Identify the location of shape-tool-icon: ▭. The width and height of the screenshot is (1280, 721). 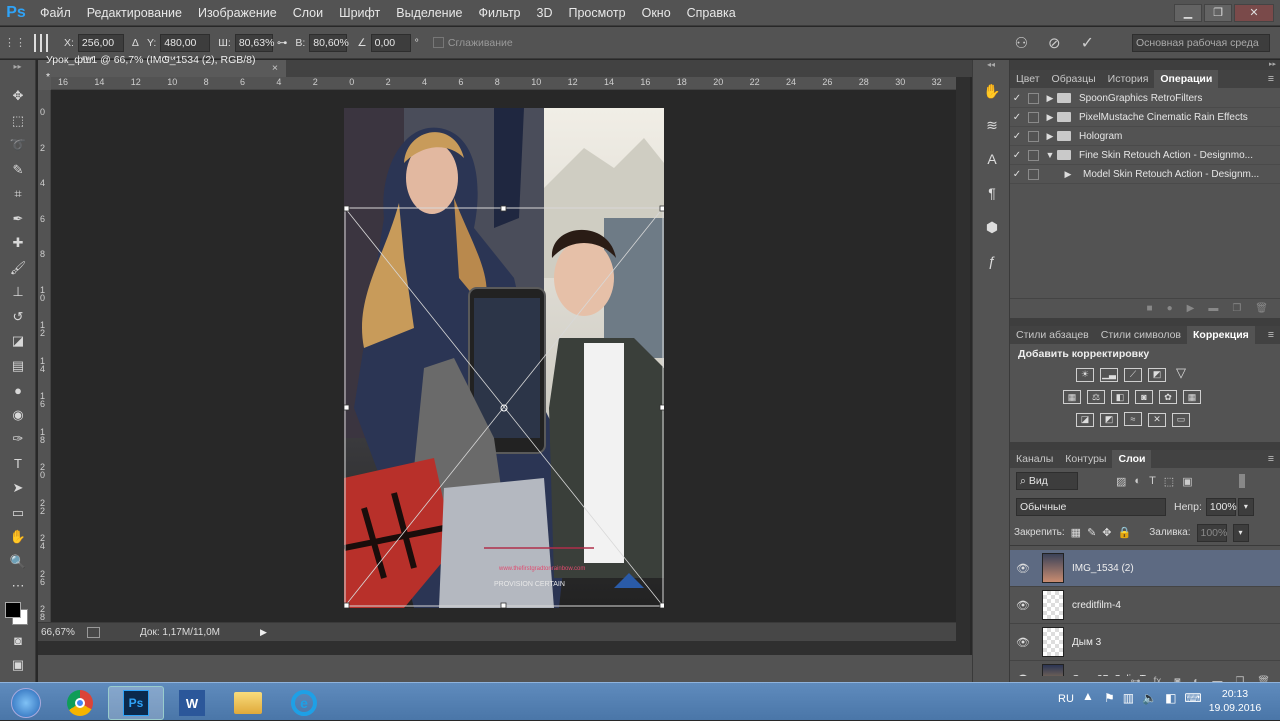
(18, 513).